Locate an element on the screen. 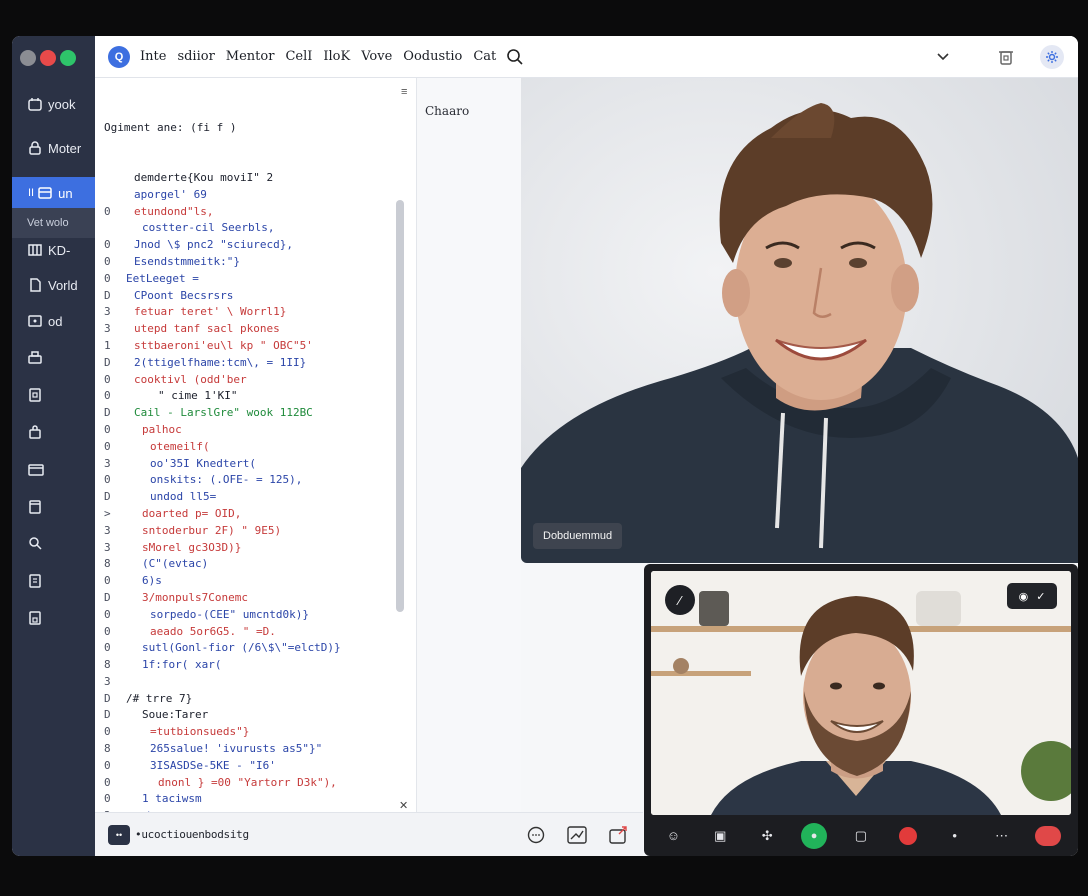  code-text: costter-cil Seerbls, is located at coordinates (208, 228).